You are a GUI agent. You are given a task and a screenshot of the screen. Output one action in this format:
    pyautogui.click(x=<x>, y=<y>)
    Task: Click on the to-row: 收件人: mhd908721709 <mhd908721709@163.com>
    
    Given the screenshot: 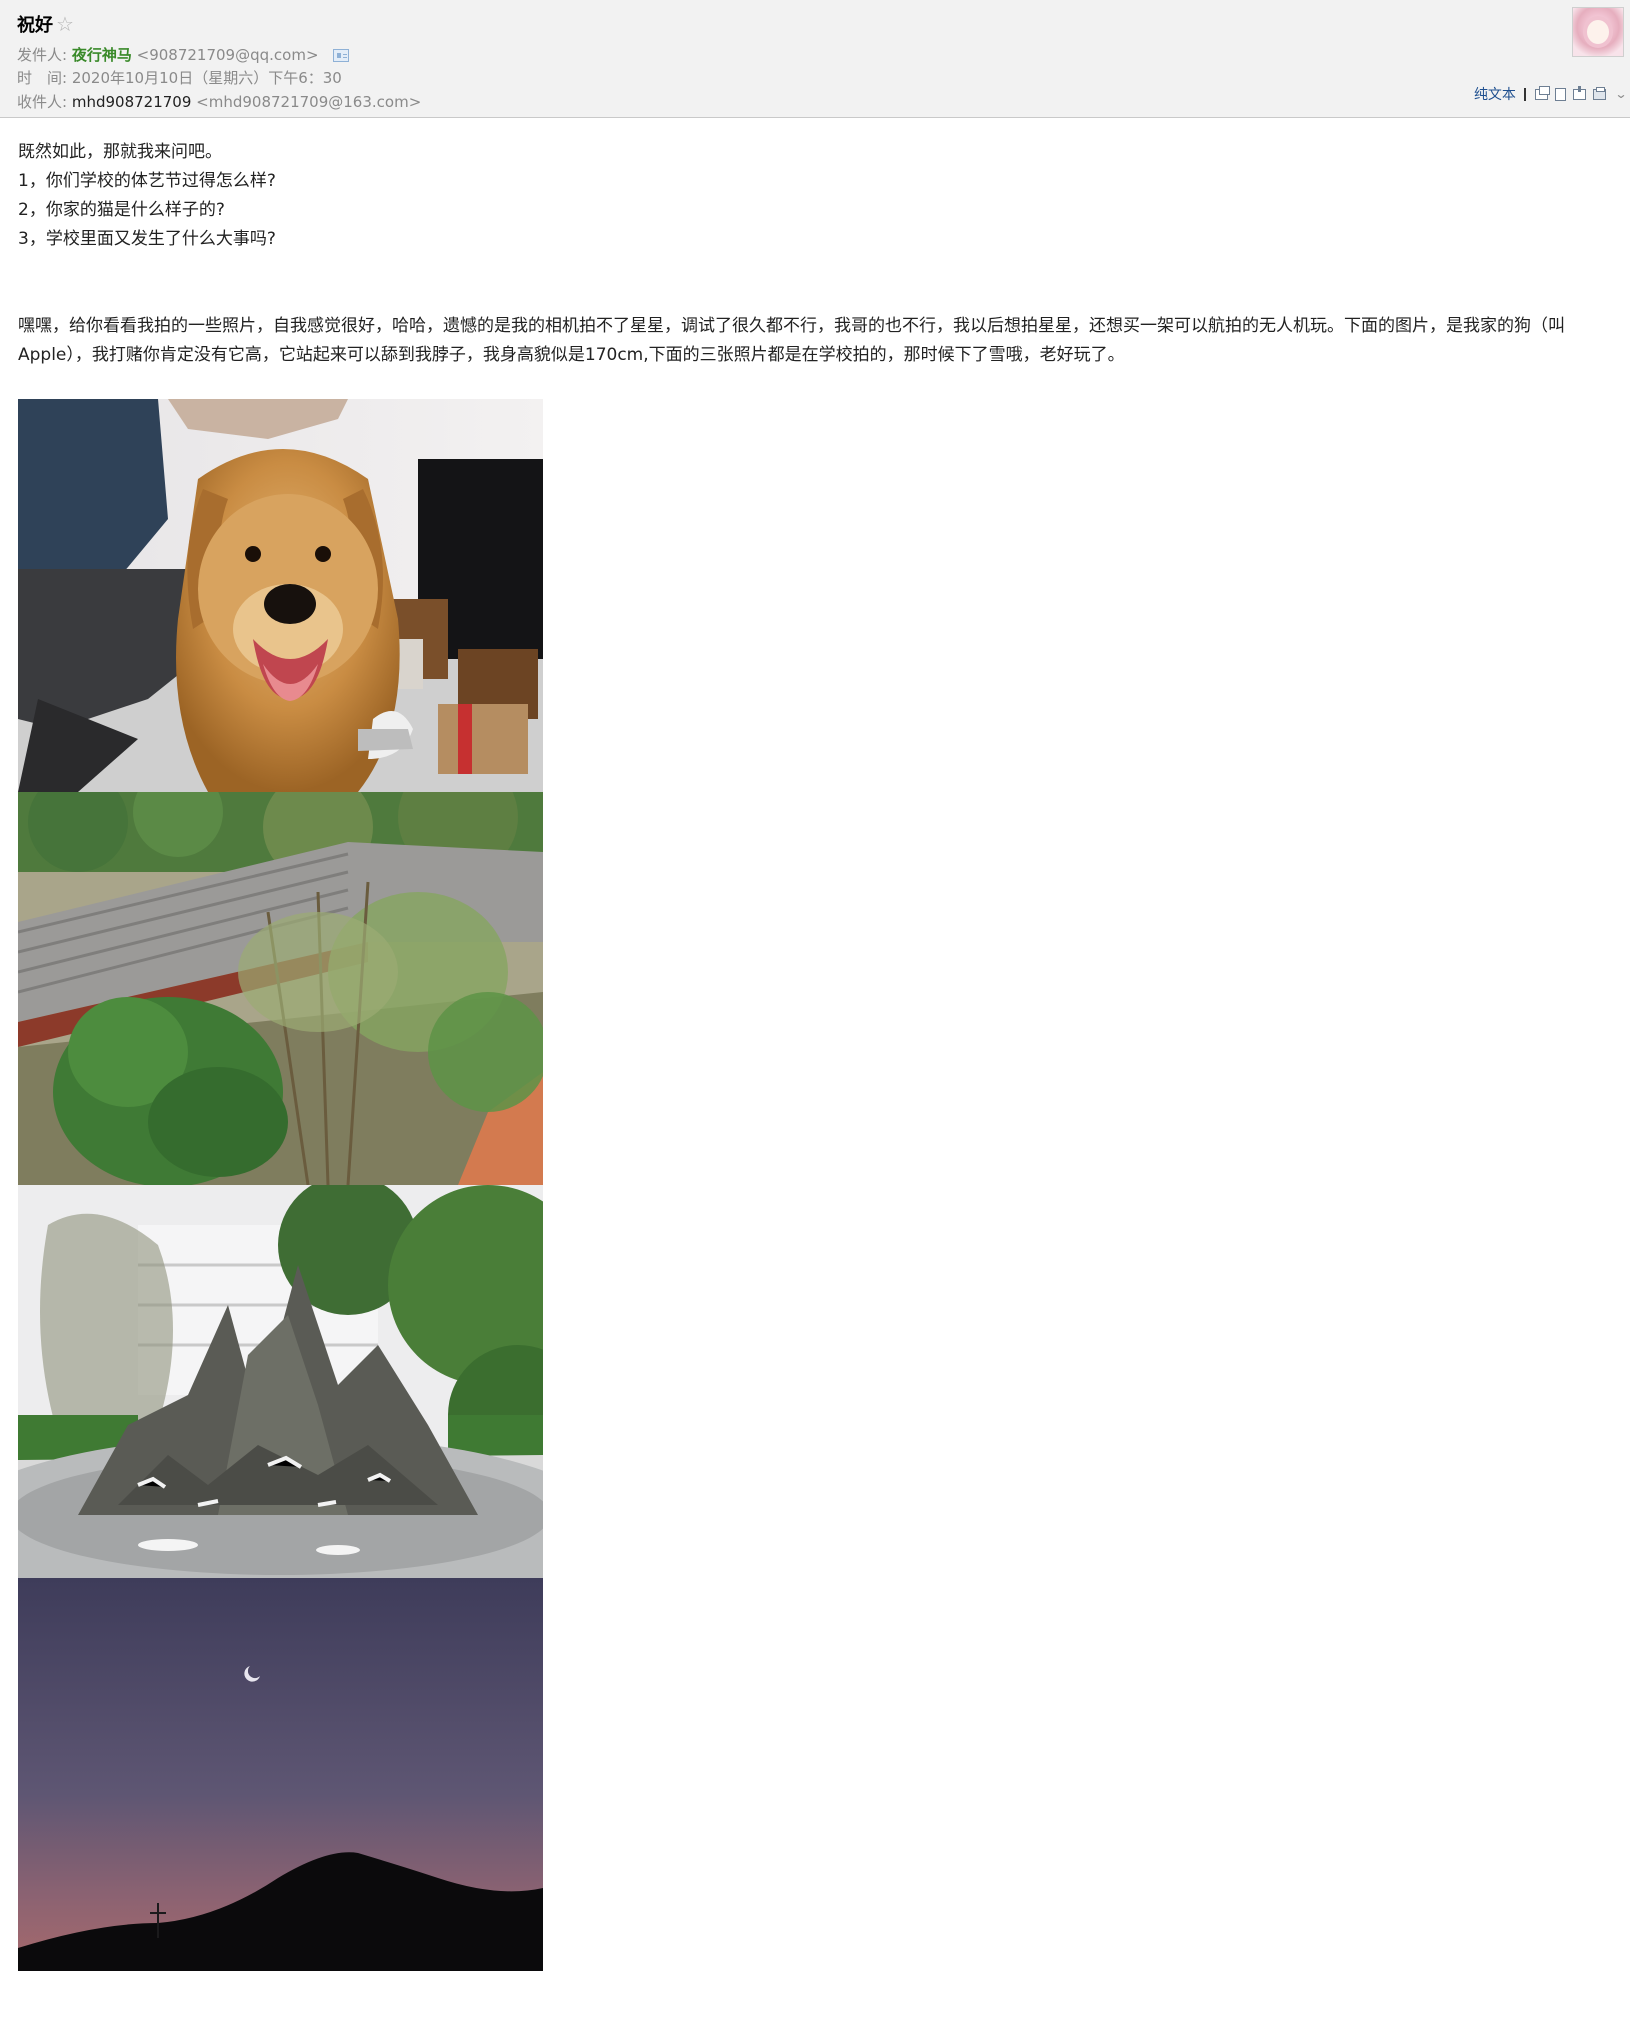 What is the action you would take?
    pyautogui.click(x=219, y=101)
    